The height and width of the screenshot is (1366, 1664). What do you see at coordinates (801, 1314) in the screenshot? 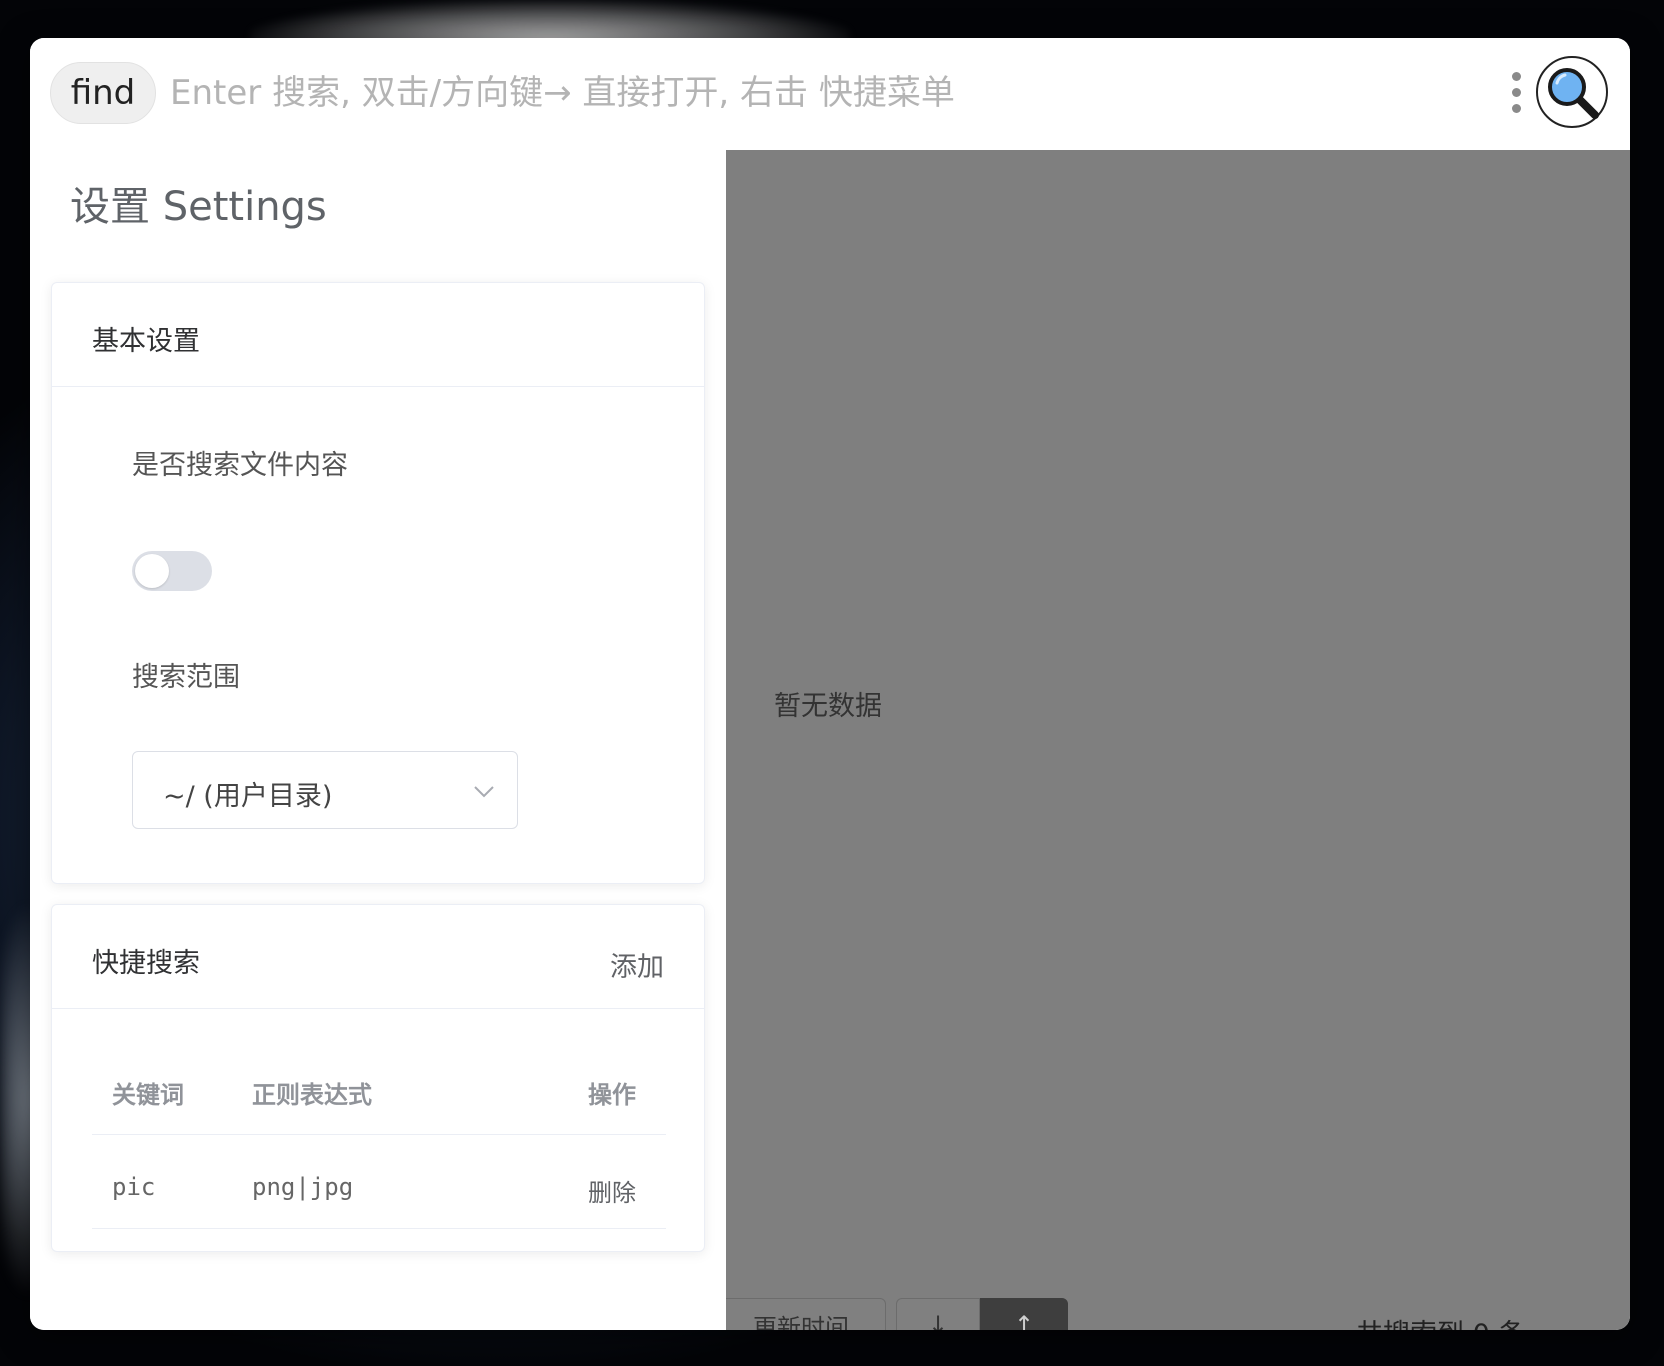
I see `sort-by-time-button: 更新时间` at bounding box center [801, 1314].